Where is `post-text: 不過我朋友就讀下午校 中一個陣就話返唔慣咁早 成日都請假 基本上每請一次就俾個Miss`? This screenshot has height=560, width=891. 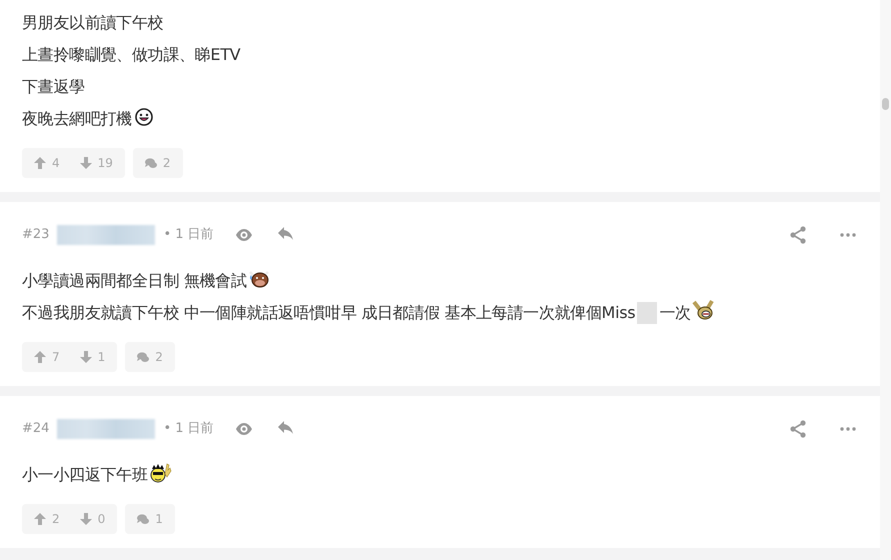 post-text: 不過我朋友就讀下午校 中一個陣就話返唔慣咁早 成日都請假 基本上每請一次就俾個Miss is located at coordinates (329, 313).